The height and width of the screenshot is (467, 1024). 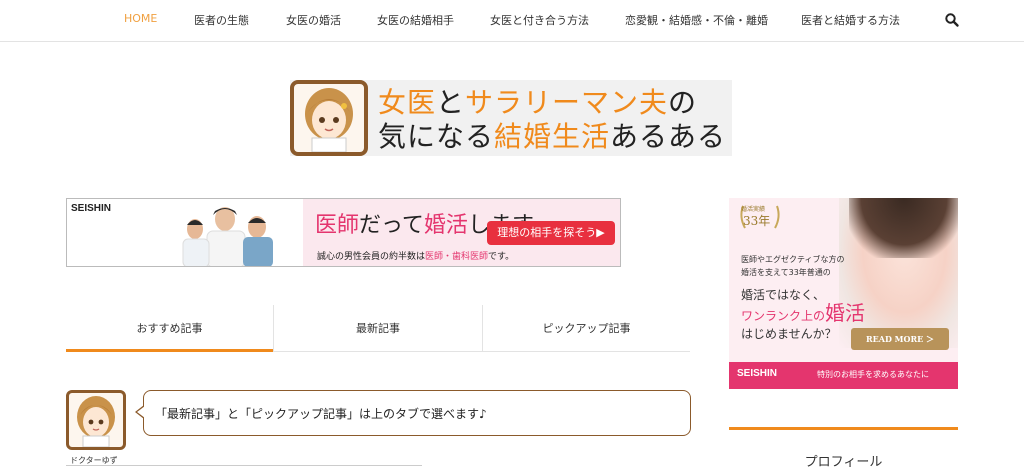 I want to click on doctor-avatar-illustration, so click(x=329, y=118).